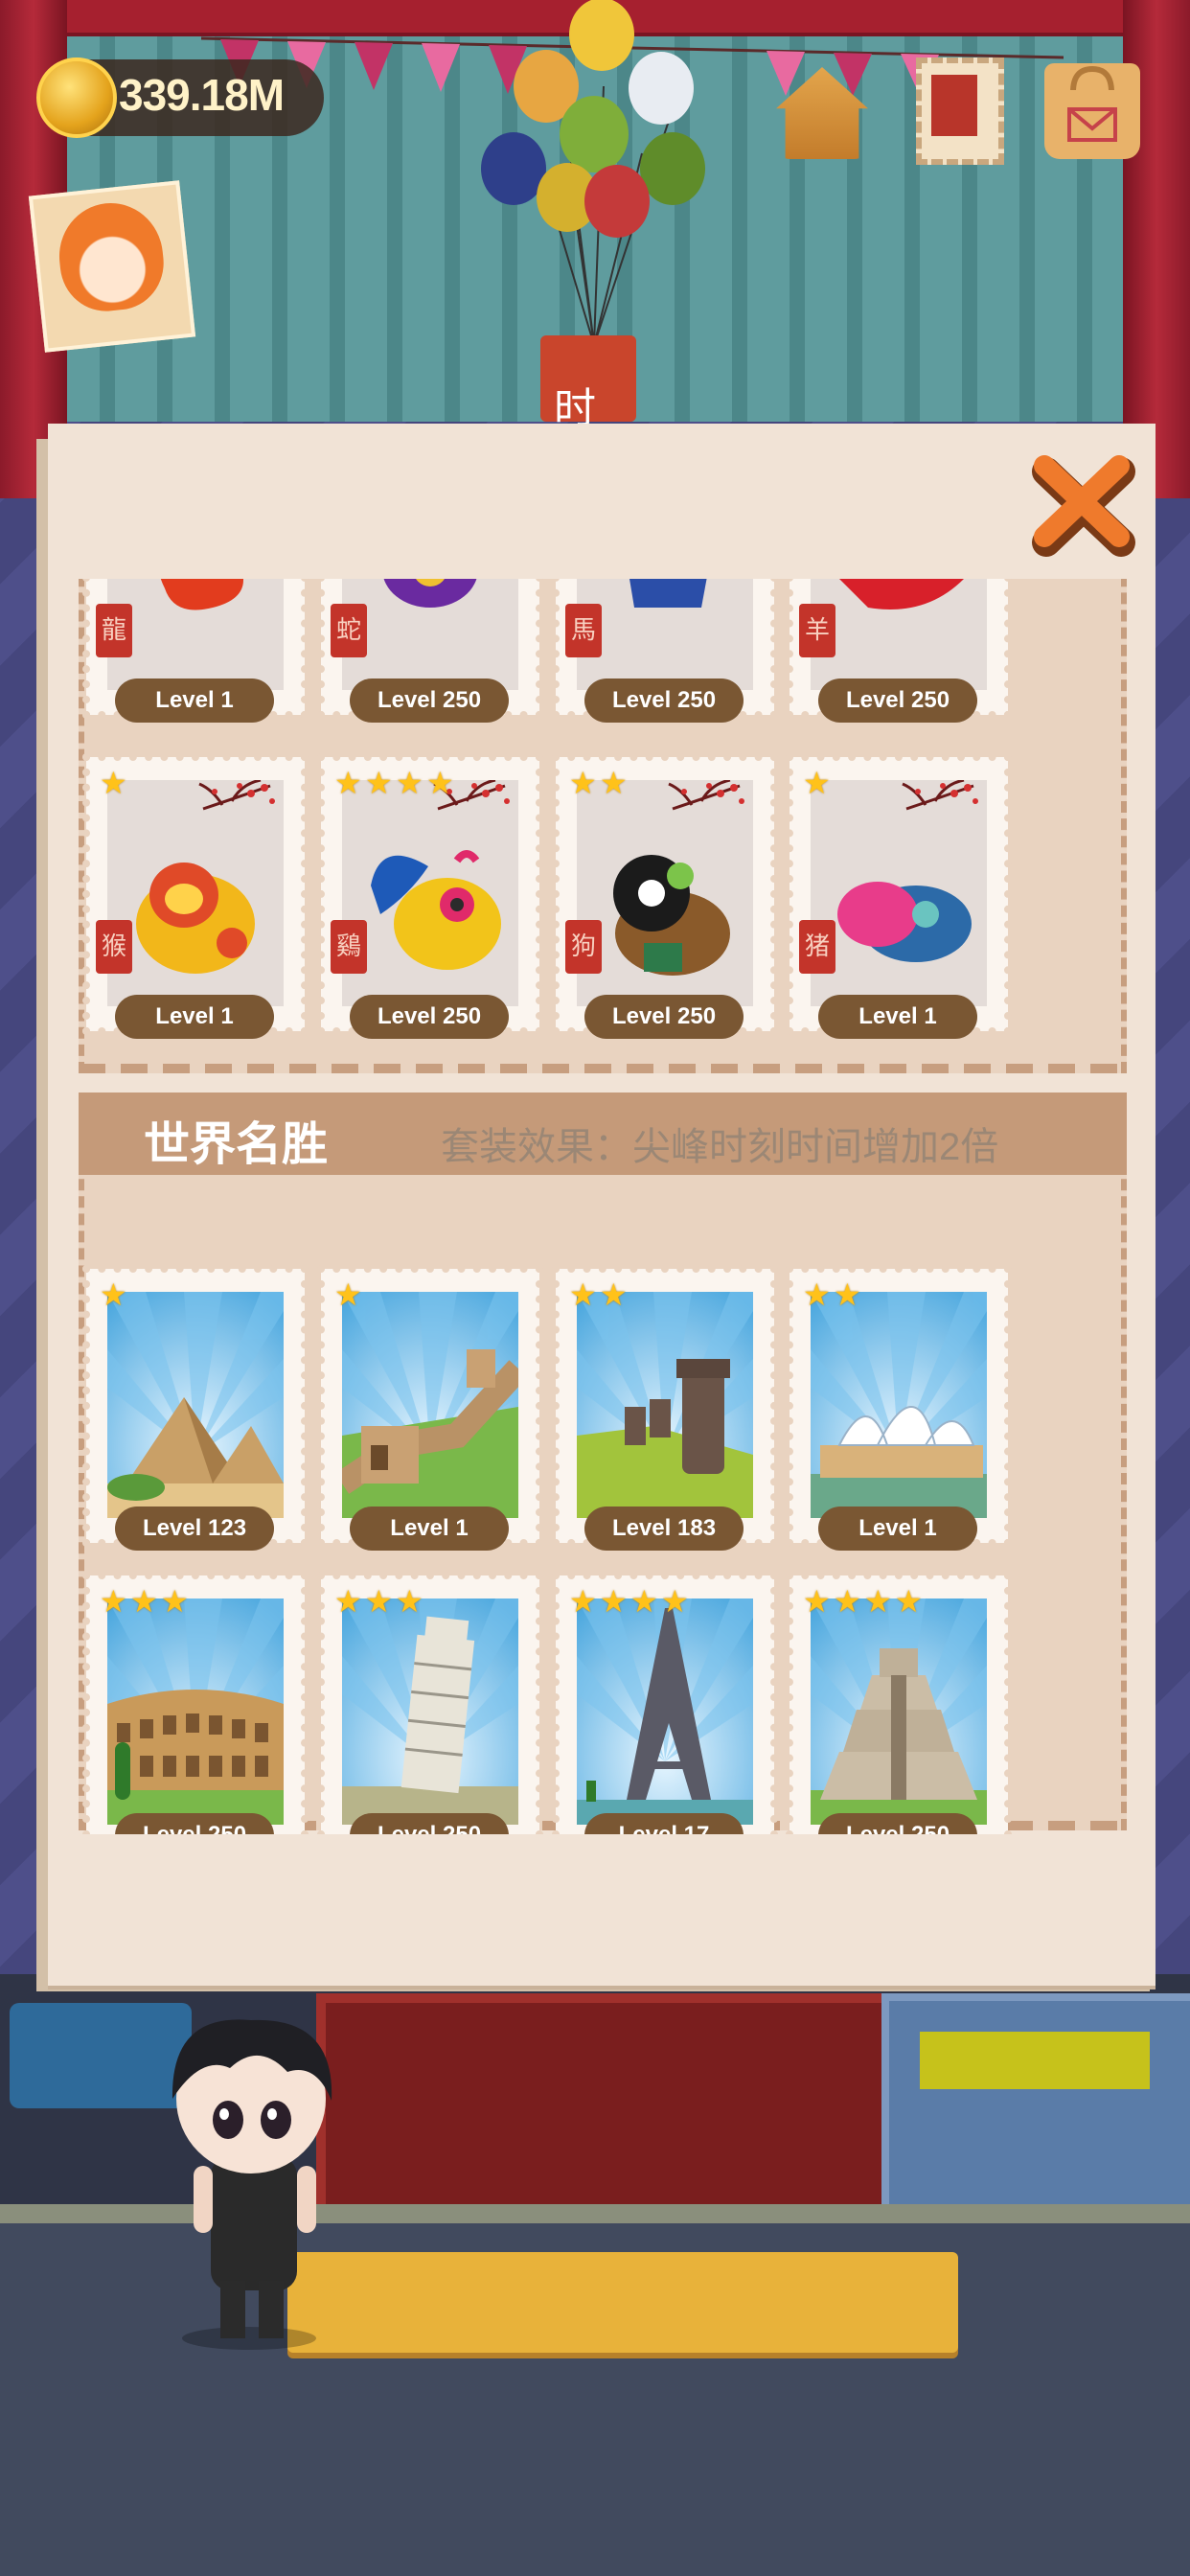  What do you see at coordinates (575, 408) in the screenshot?
I see `gift-label: 时` at bounding box center [575, 408].